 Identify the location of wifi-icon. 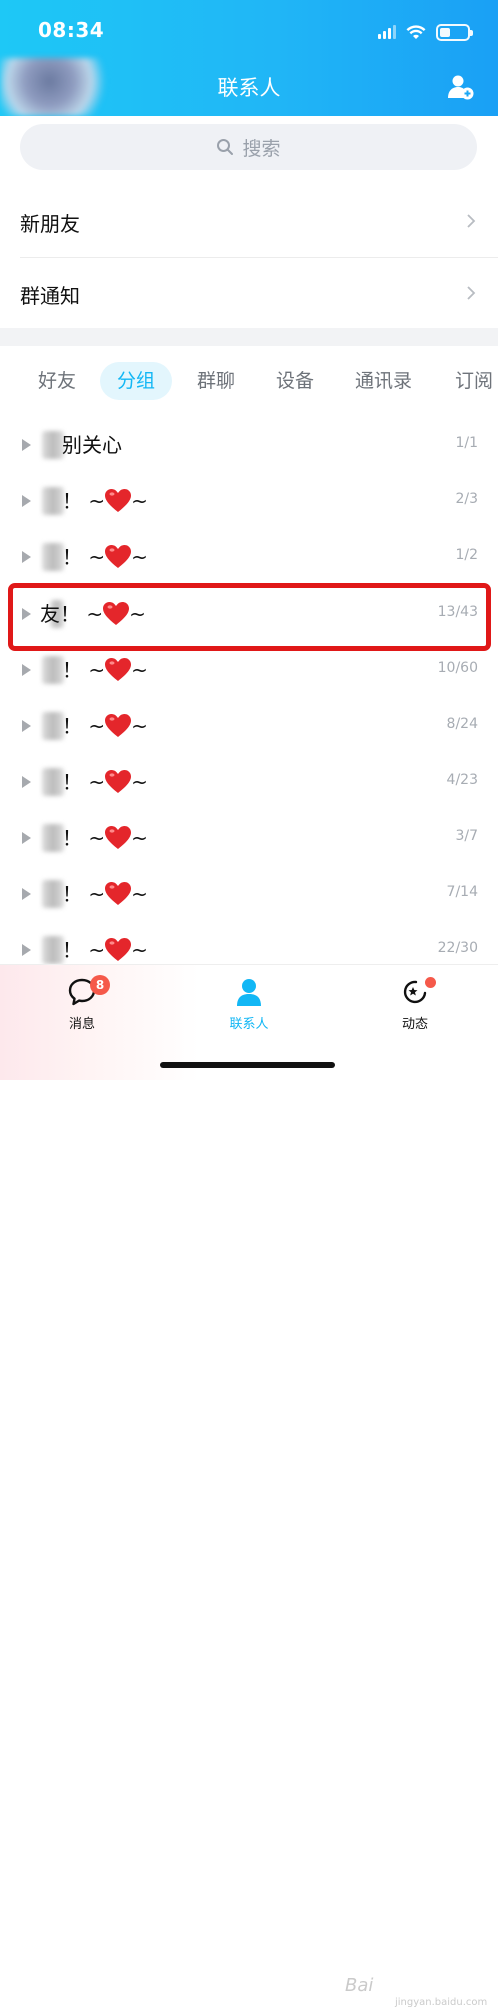
(416, 31).